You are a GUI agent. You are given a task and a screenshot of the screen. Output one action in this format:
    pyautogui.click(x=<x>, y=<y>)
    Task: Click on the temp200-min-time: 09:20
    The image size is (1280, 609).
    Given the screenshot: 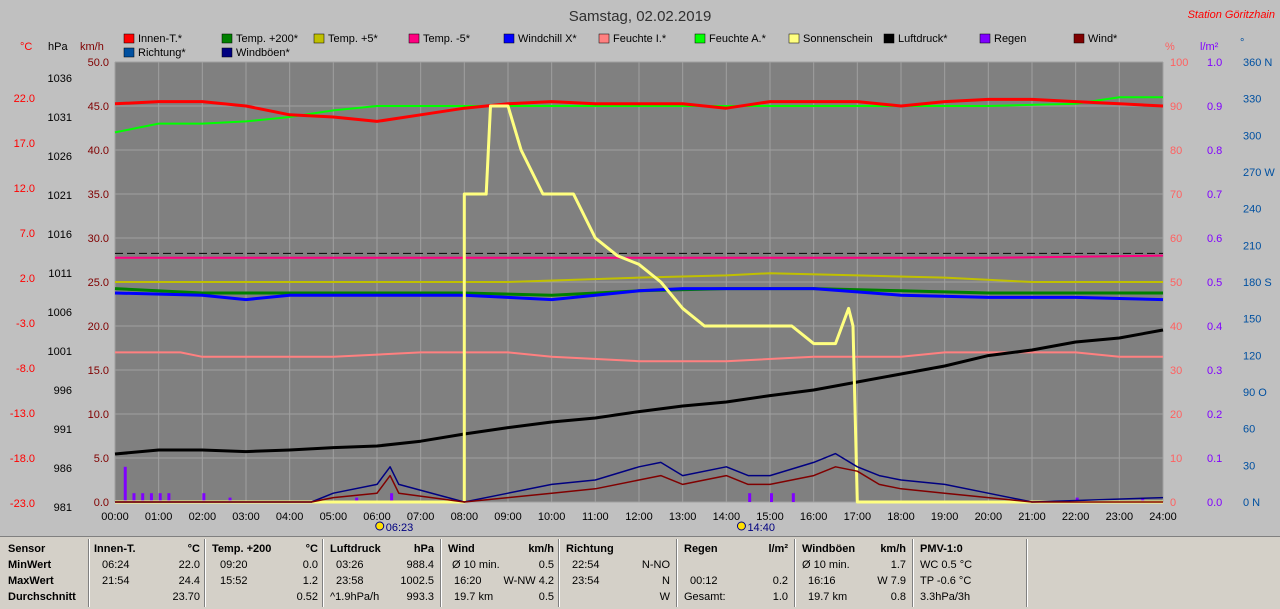 What is the action you would take?
    pyautogui.click(x=234, y=565)
    